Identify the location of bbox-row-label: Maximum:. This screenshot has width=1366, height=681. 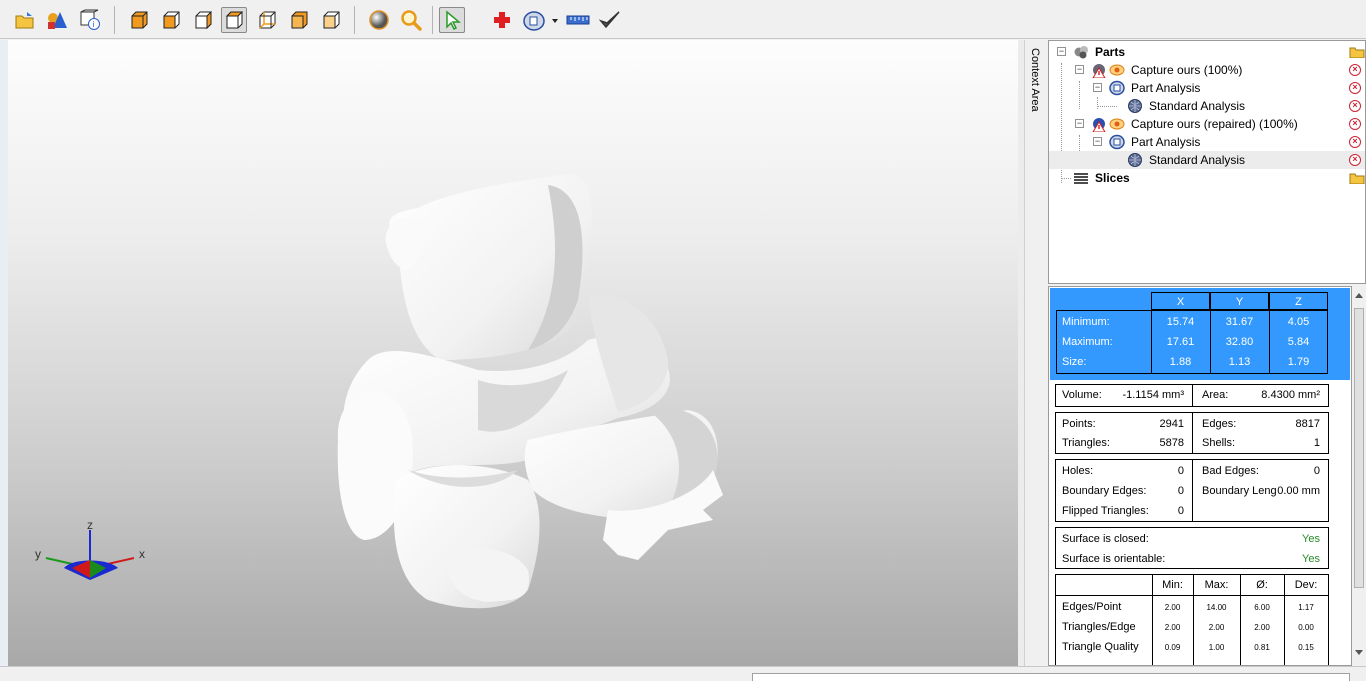
(1087, 342).